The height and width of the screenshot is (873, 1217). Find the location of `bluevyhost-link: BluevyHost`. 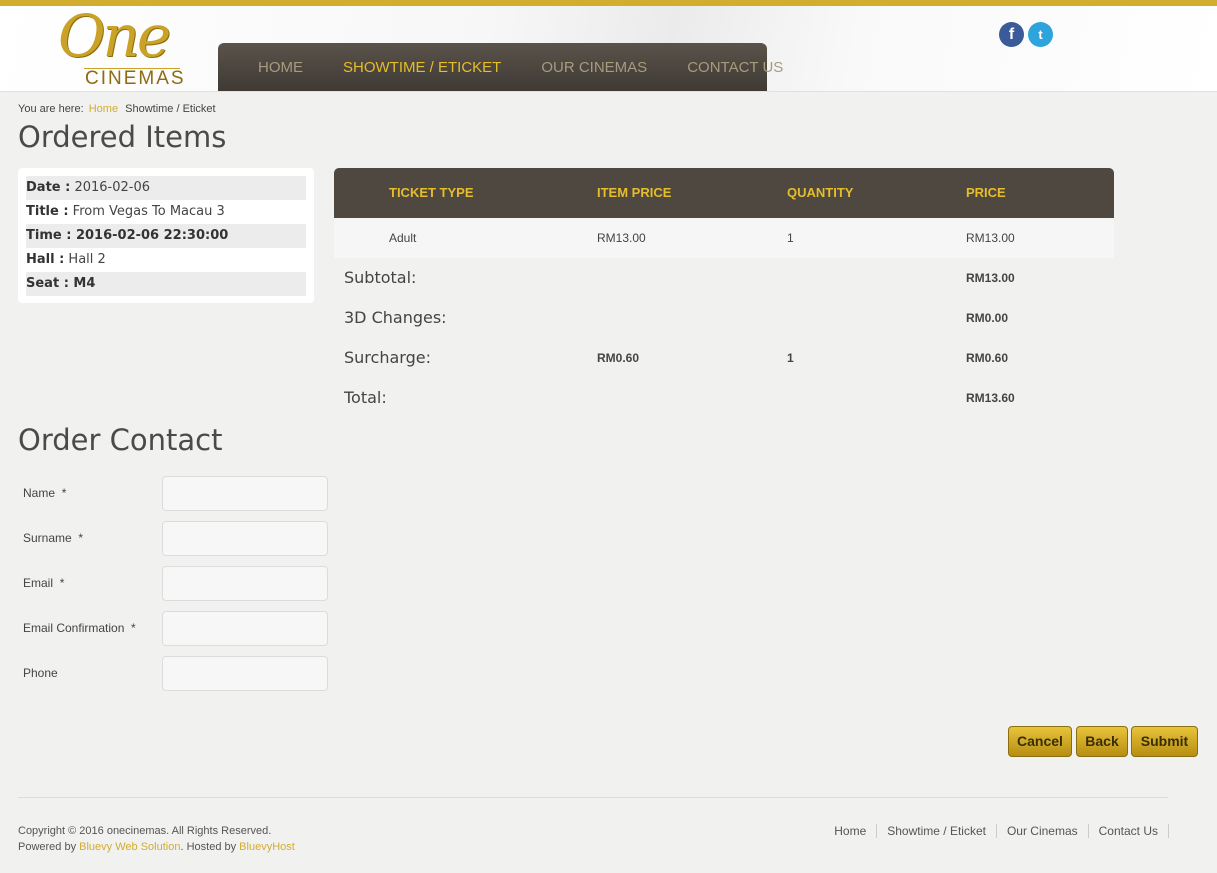

bluevyhost-link: BluevyHost is located at coordinates (267, 847).